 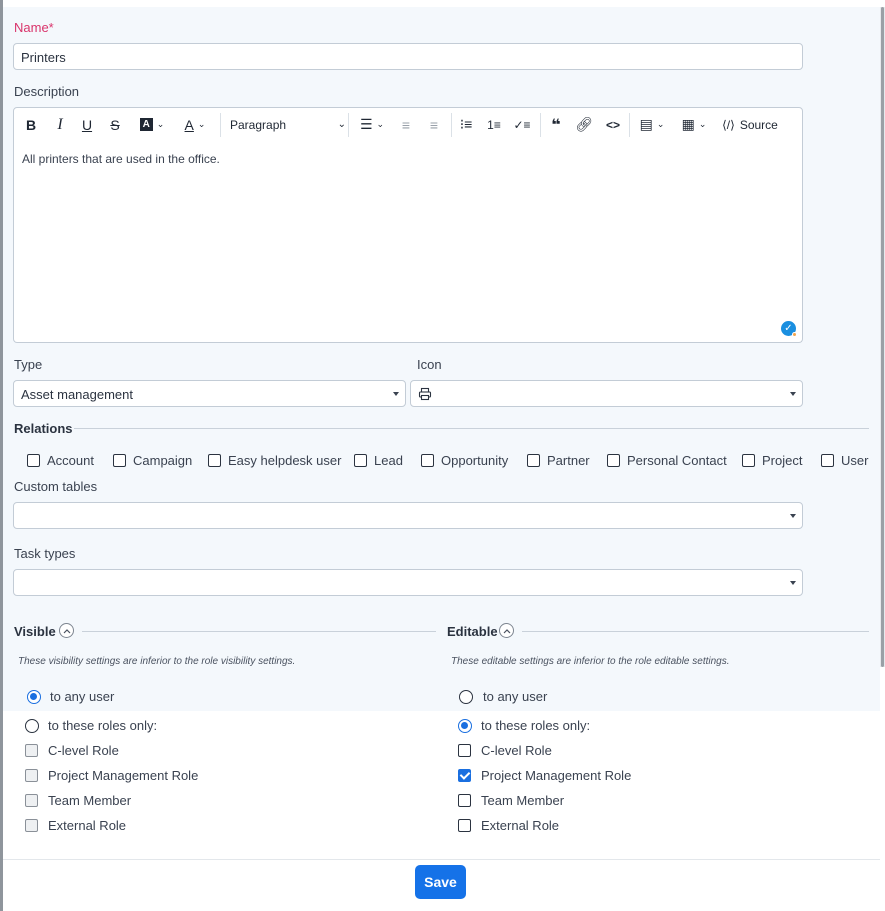 I want to click on outdent-button: ≡, so click(x=406, y=124).